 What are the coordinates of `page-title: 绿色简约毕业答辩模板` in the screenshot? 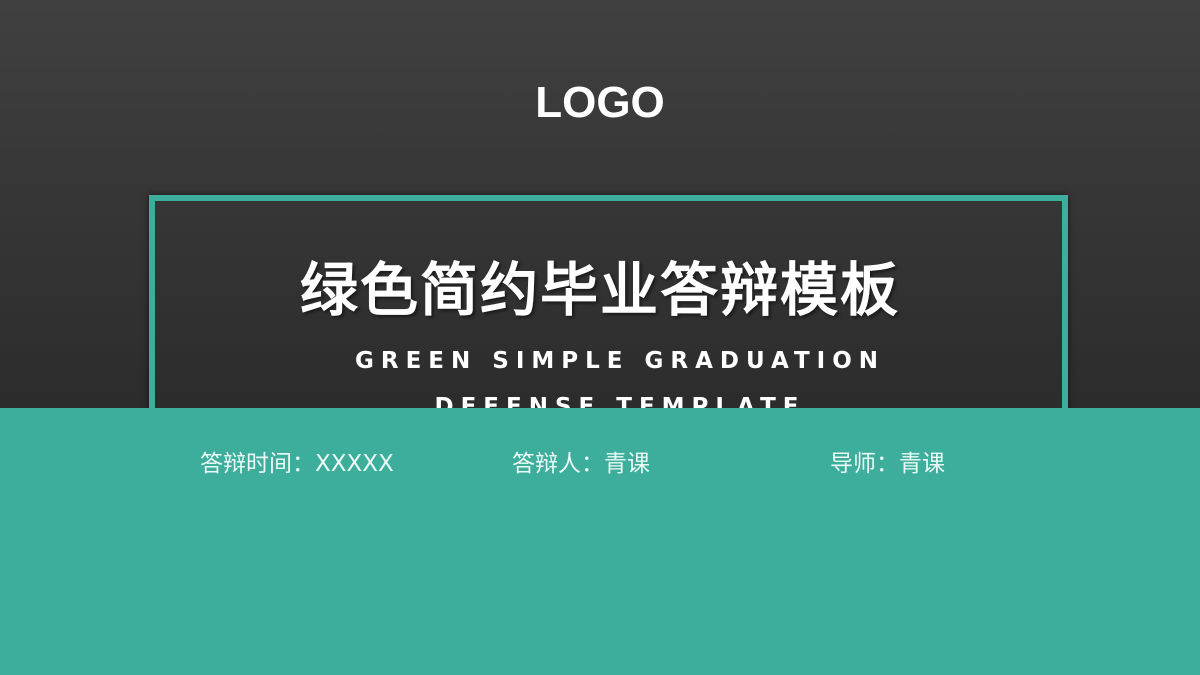 It's located at (599, 290).